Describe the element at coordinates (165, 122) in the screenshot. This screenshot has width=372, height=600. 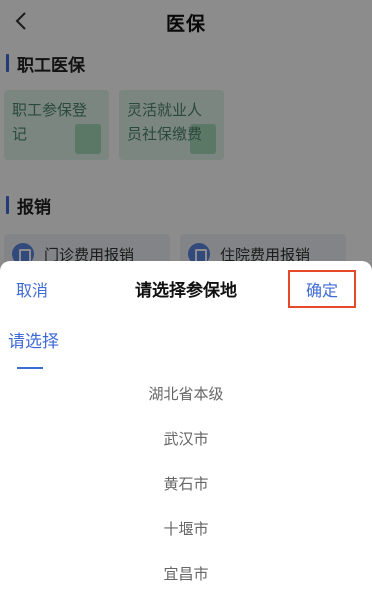
I see `card-label: 灵活就业人员社保缴费` at that location.